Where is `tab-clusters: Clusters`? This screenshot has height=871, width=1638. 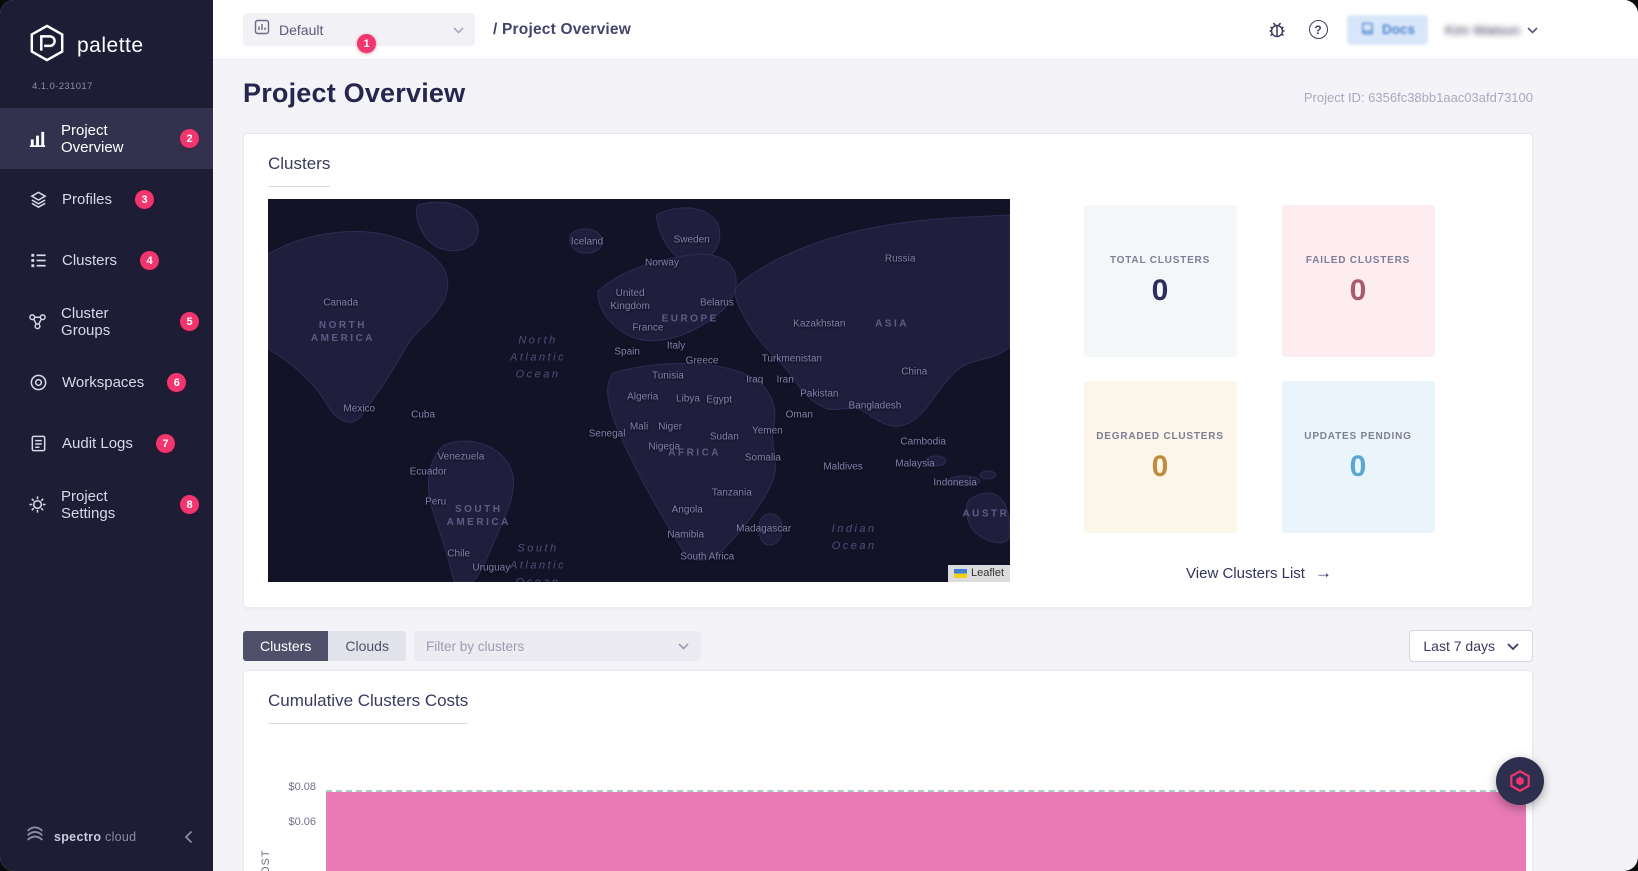
tab-clusters: Clusters is located at coordinates (286, 646).